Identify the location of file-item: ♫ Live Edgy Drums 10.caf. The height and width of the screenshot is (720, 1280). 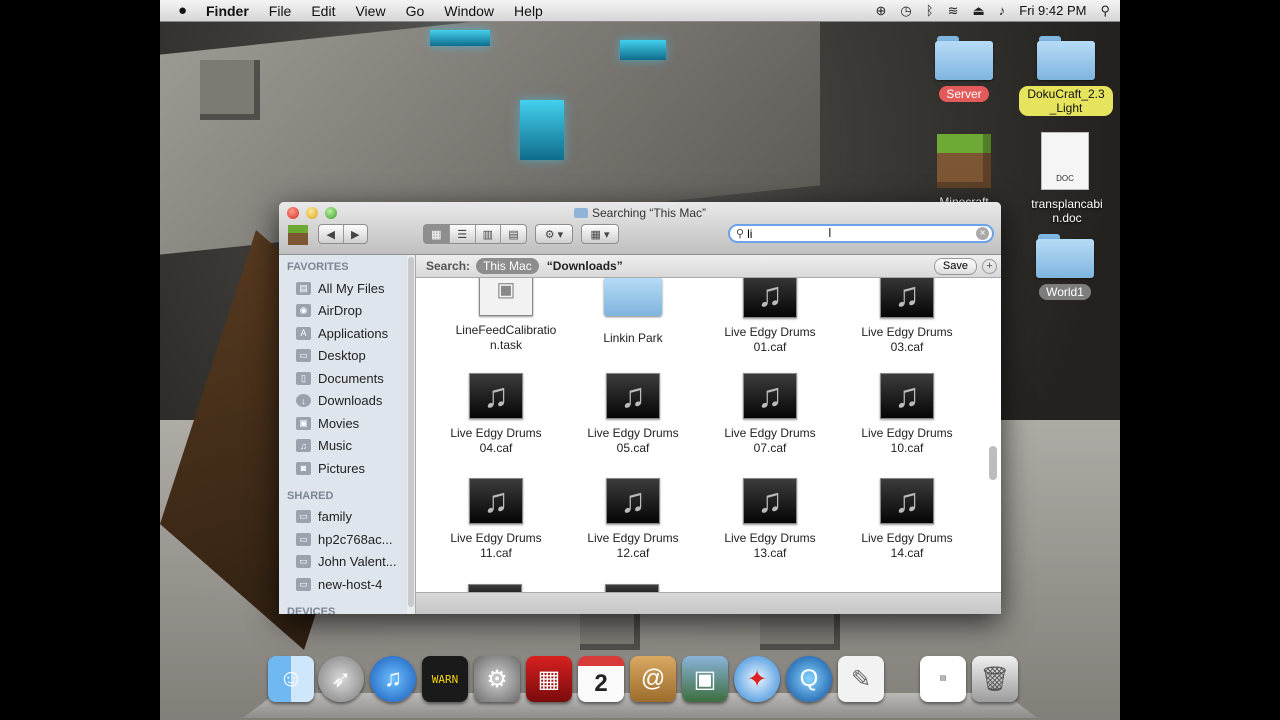
(907, 414).